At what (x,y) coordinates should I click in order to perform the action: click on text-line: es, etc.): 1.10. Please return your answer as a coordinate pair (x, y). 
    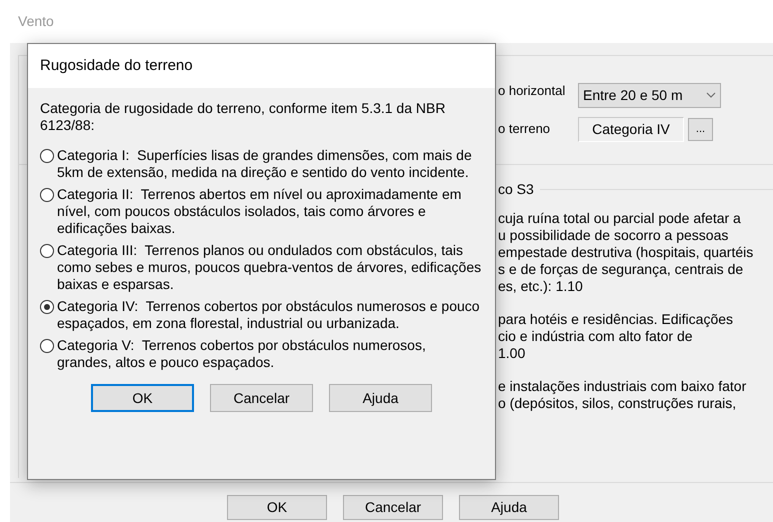
    Looking at the image, I should click on (541, 286).